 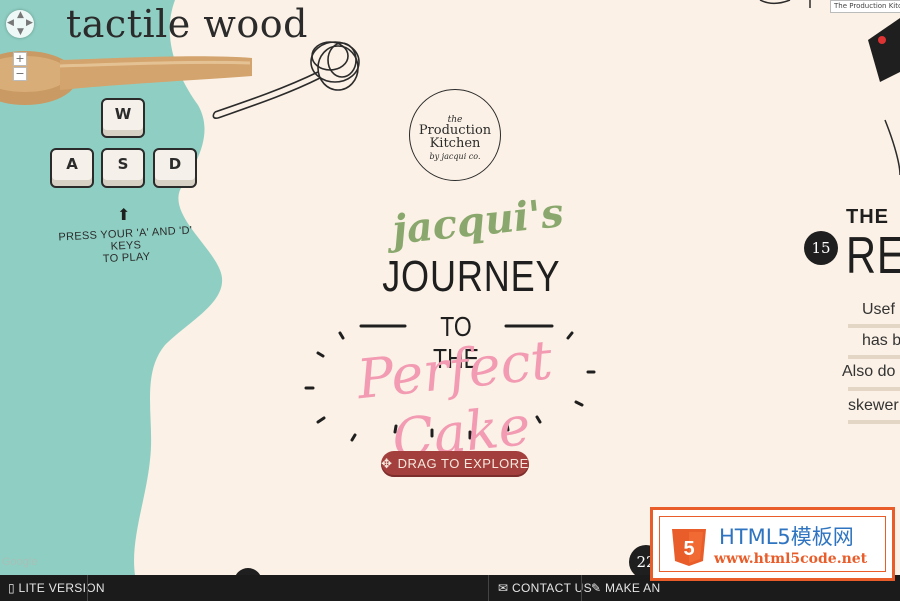 What do you see at coordinates (20, 74) in the screenshot?
I see `zoom-out-button: −` at bounding box center [20, 74].